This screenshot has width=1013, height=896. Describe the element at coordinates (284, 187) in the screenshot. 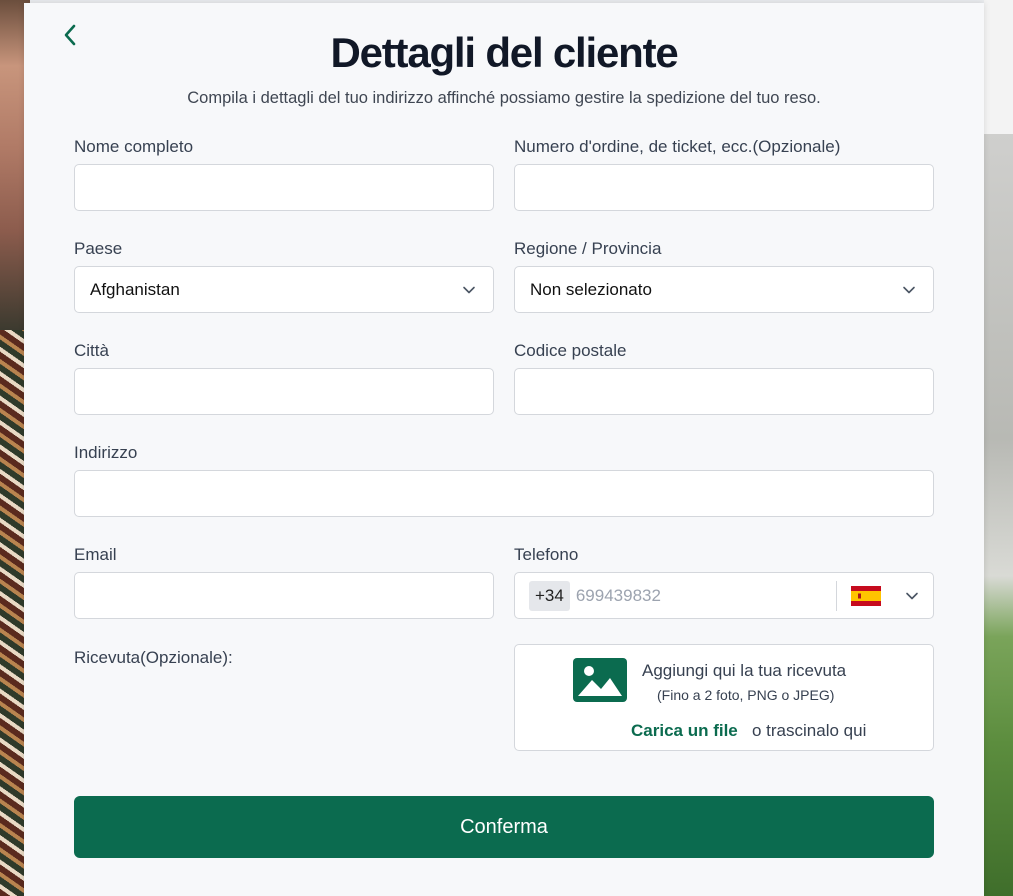

I see `full-name-input` at that location.